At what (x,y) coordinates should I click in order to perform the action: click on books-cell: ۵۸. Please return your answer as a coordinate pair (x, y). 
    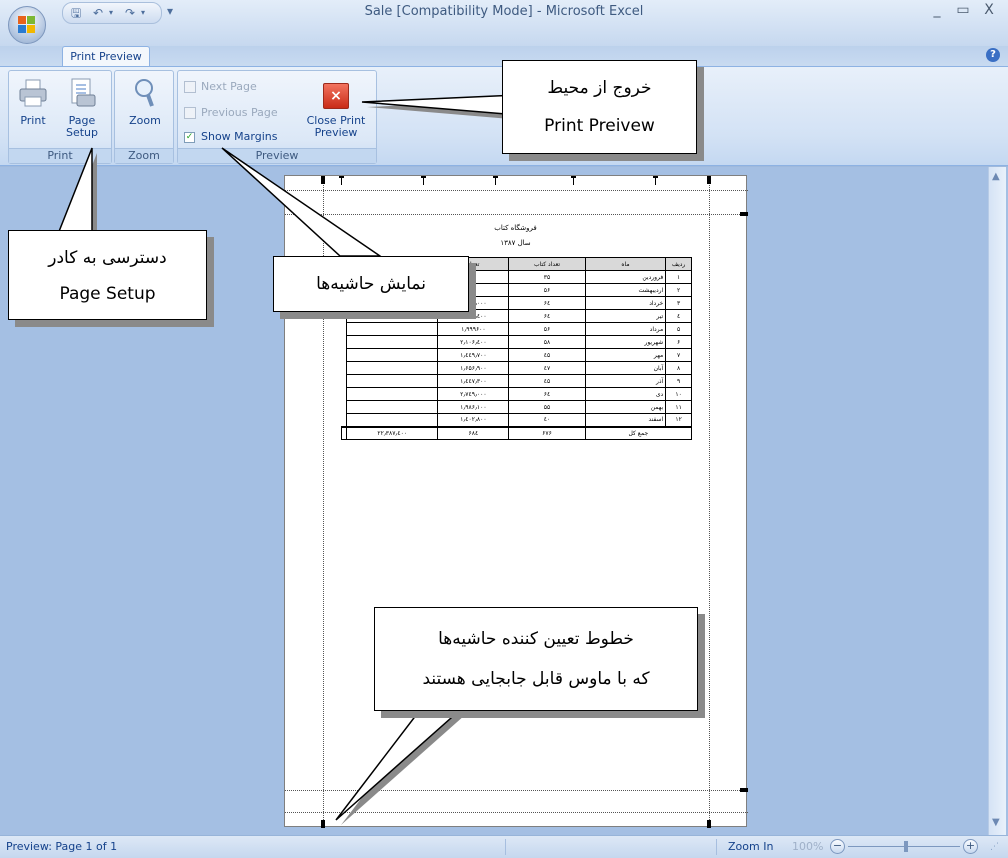
    Looking at the image, I should click on (547, 342).